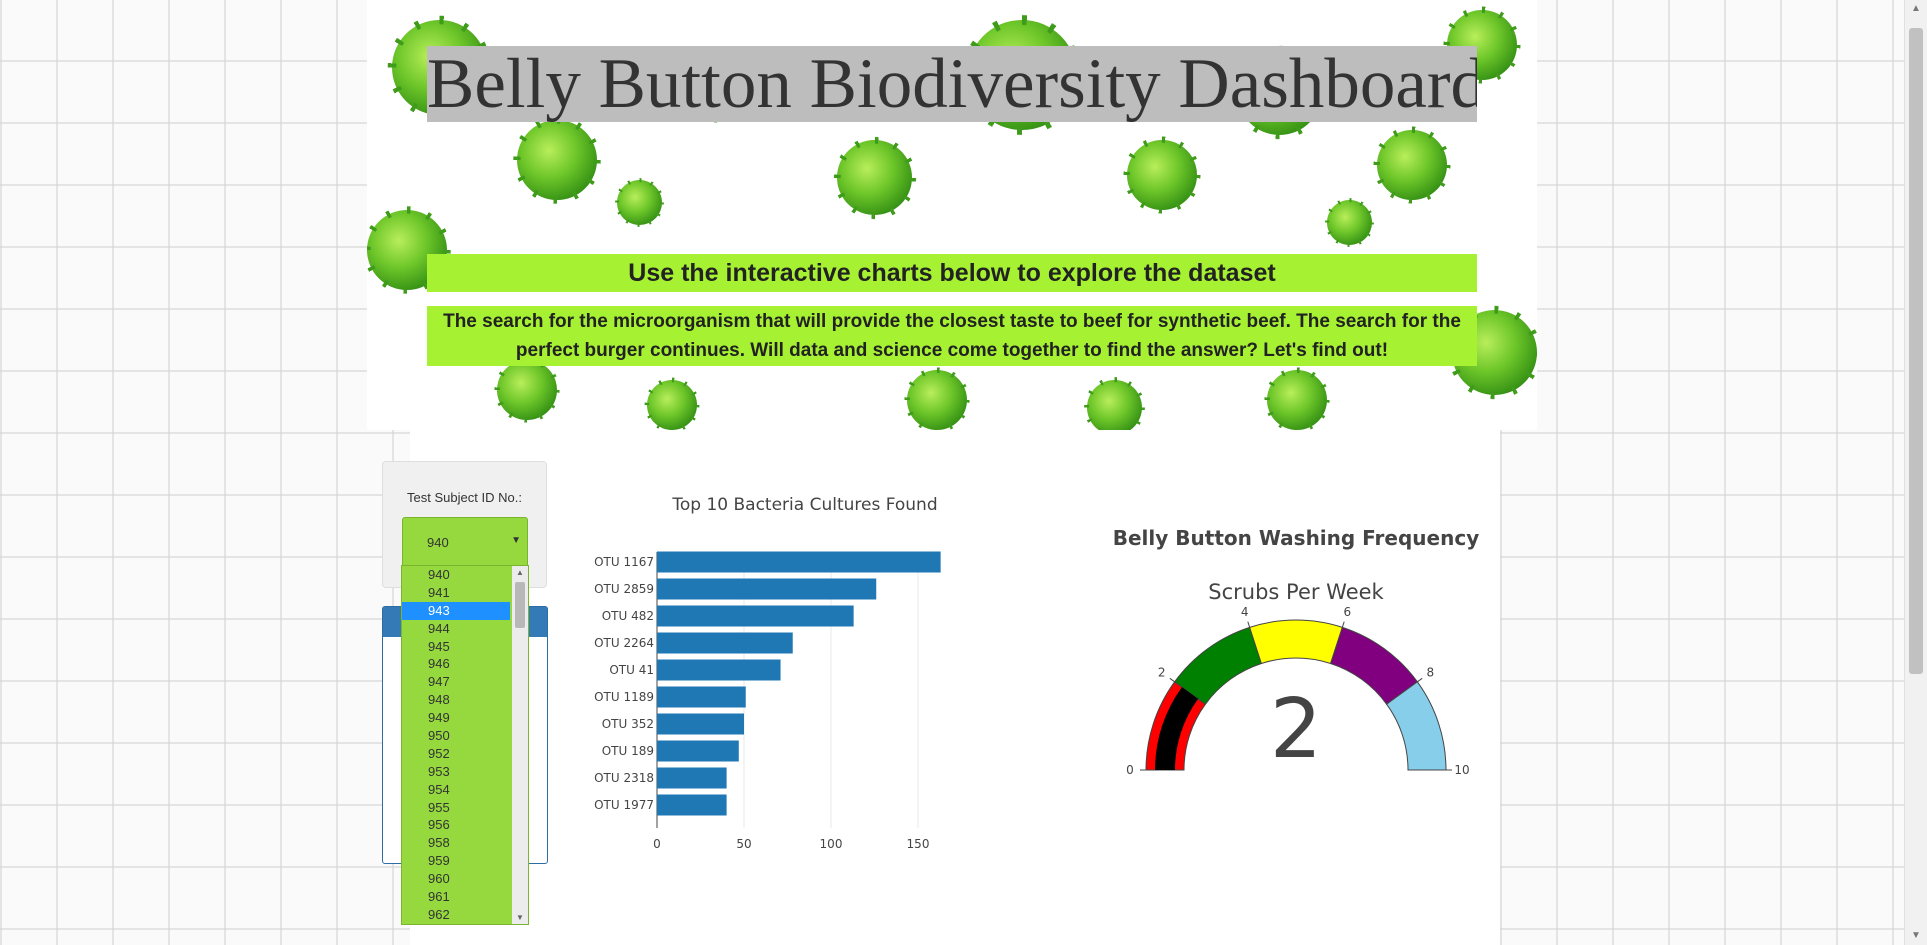 Image resolution: width=1927 pixels, height=945 pixels. I want to click on y-tick-label: OTU 482, so click(628, 616).